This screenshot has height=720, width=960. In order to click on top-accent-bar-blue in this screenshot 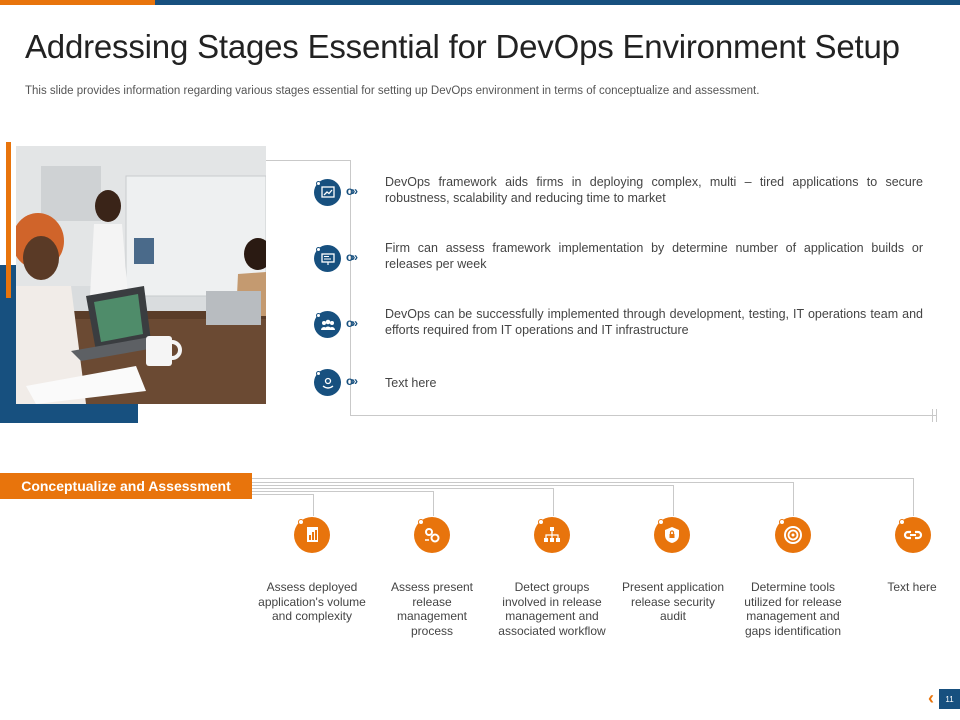, I will do `click(557, 2)`.